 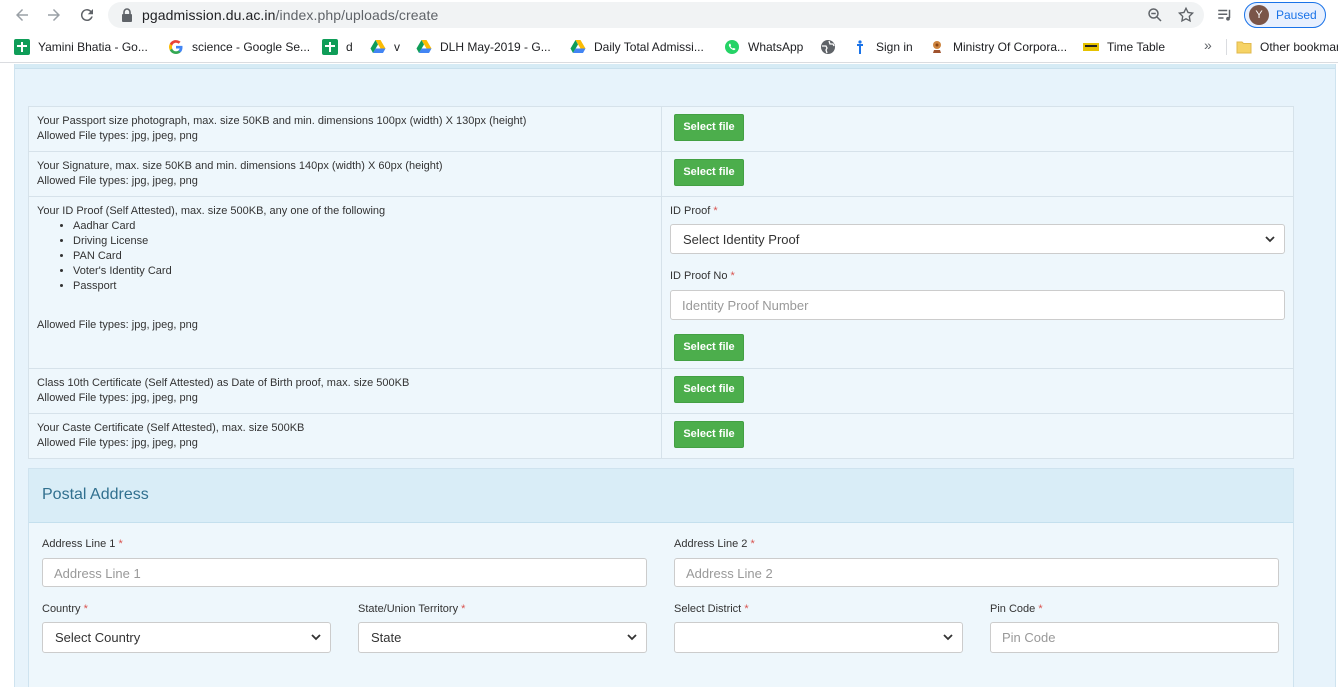 I want to click on select-value: Select Country, so click(x=98, y=637).